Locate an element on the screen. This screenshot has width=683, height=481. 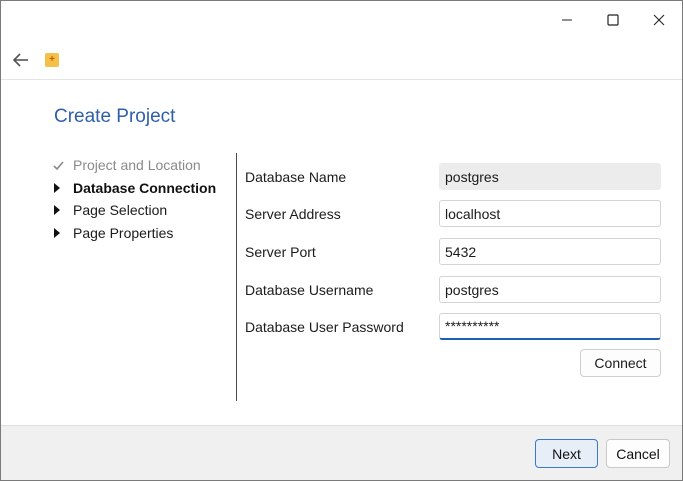
maximize-button is located at coordinates (613, 20).